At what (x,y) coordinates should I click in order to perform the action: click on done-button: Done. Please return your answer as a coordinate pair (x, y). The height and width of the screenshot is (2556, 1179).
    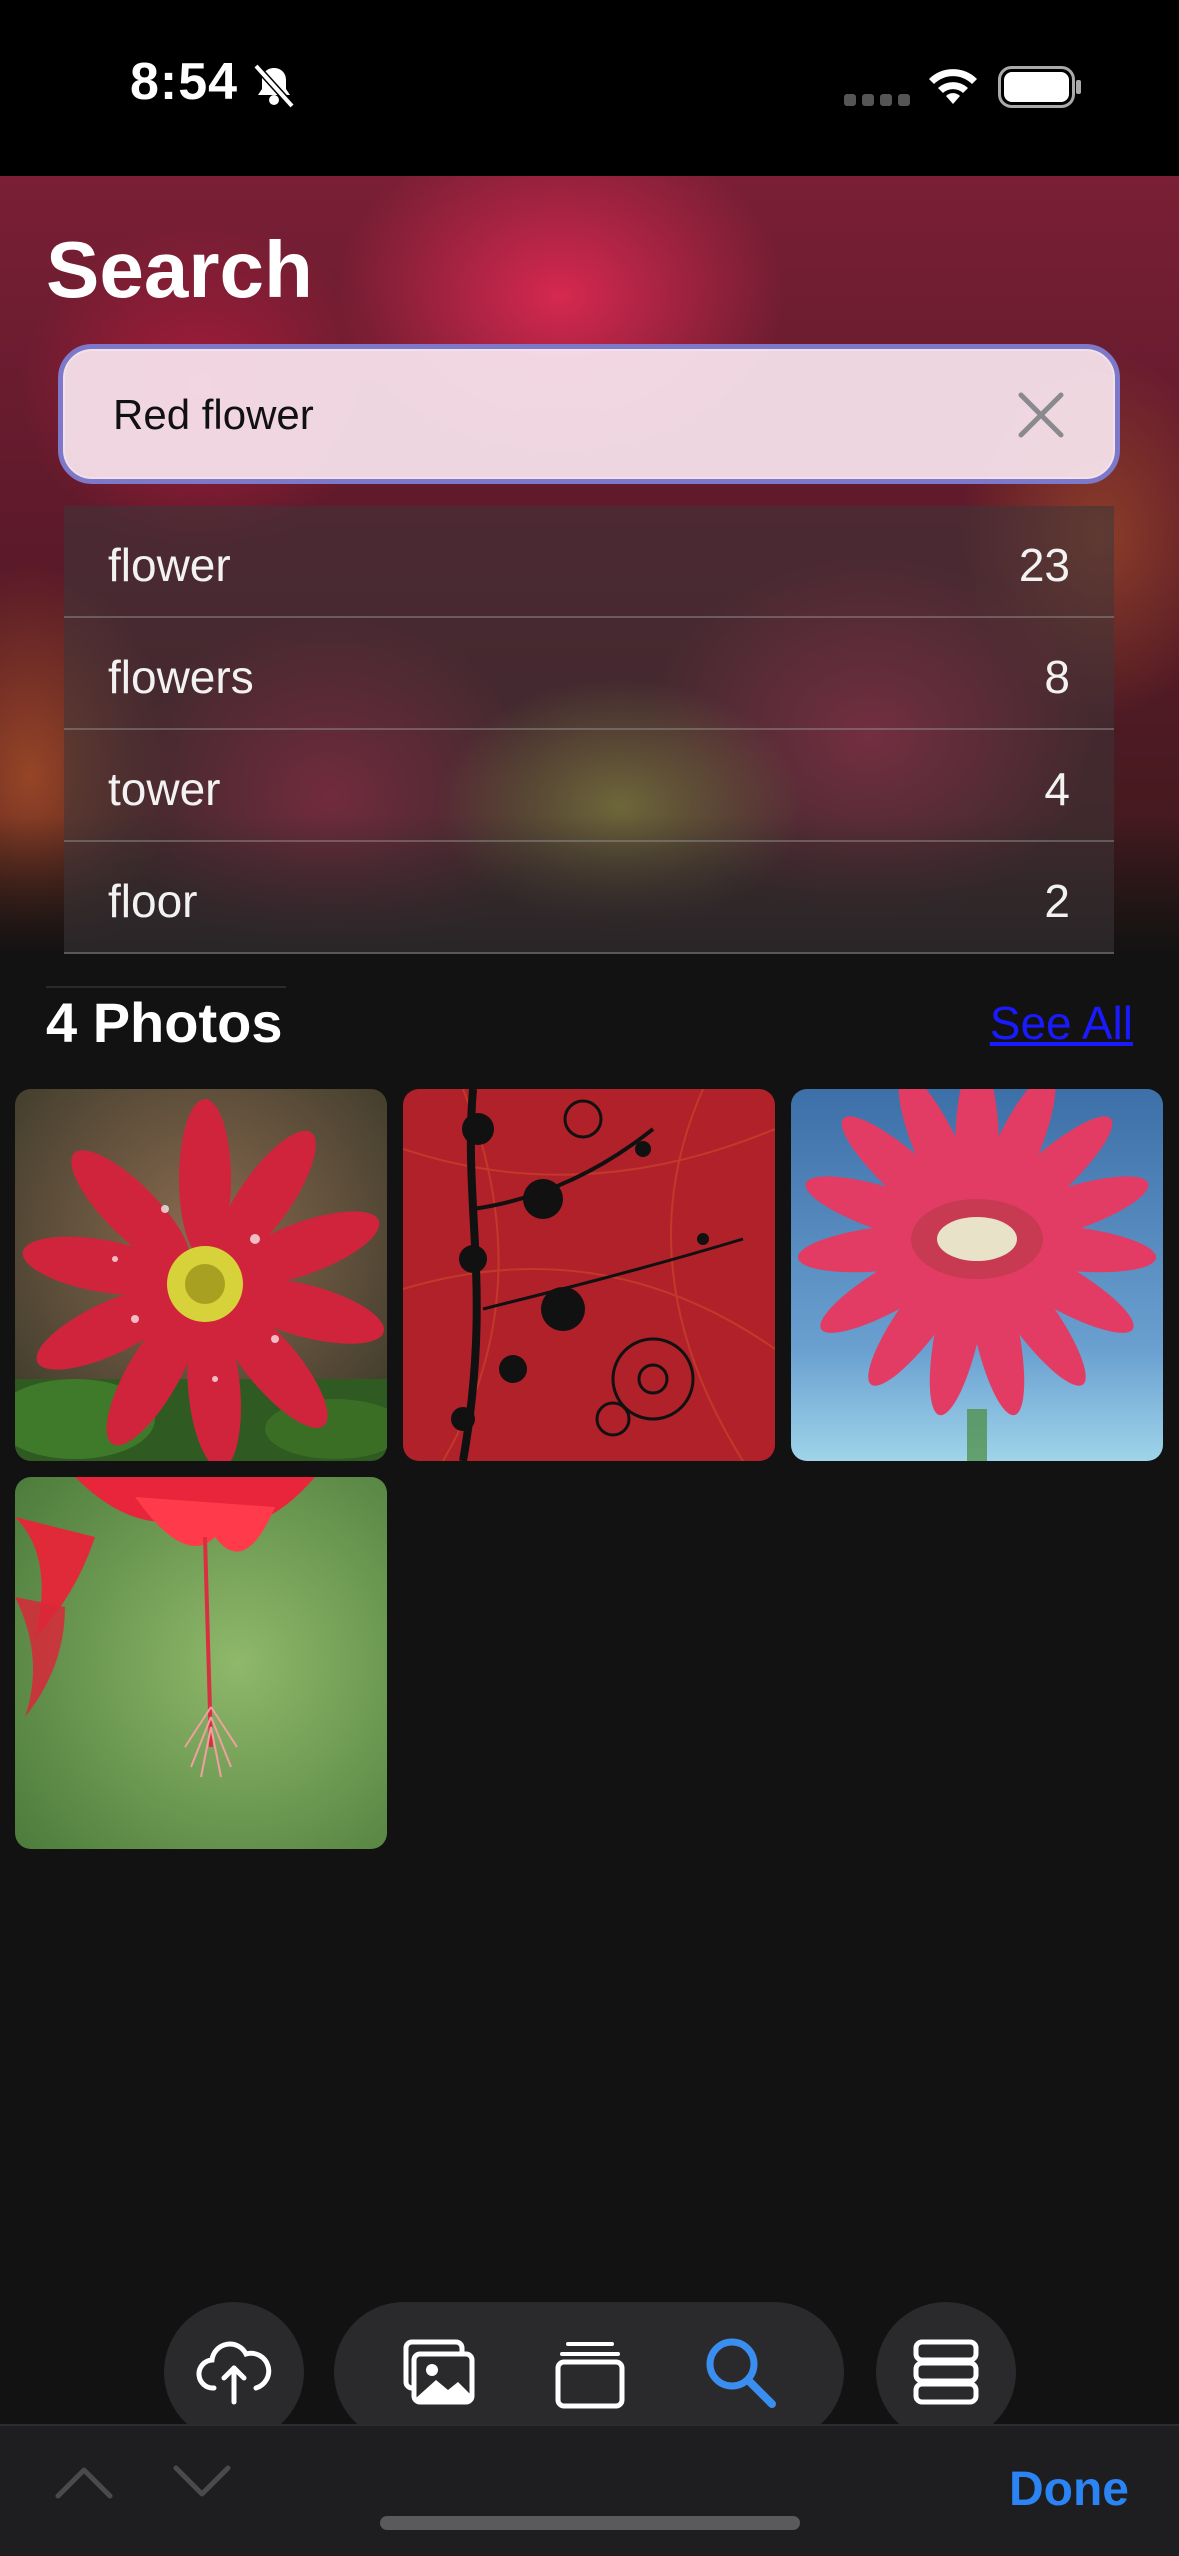
    Looking at the image, I should click on (1069, 2489).